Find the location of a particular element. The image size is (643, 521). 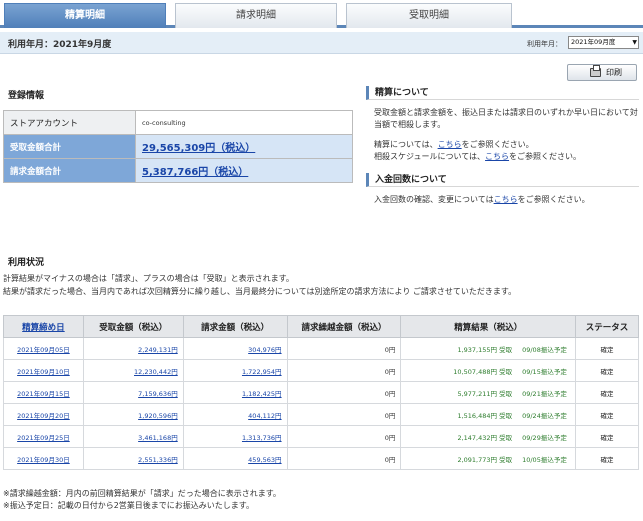

registration-row-billed: 請求金額合計 5,387,766円（税込） is located at coordinates (178, 170).